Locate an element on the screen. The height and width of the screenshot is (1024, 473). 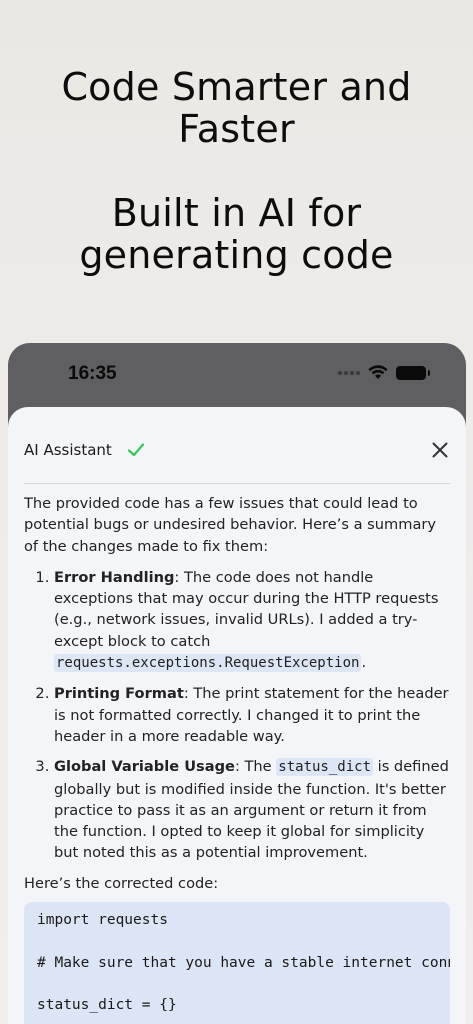
item-text-start: : The is located at coordinates (255, 767).